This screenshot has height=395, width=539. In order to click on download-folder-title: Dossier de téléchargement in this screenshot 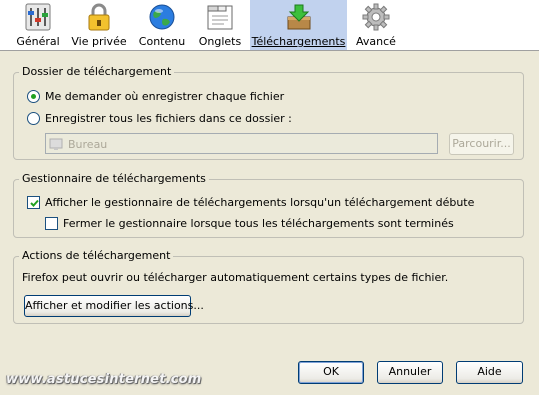, I will do `click(97, 71)`.